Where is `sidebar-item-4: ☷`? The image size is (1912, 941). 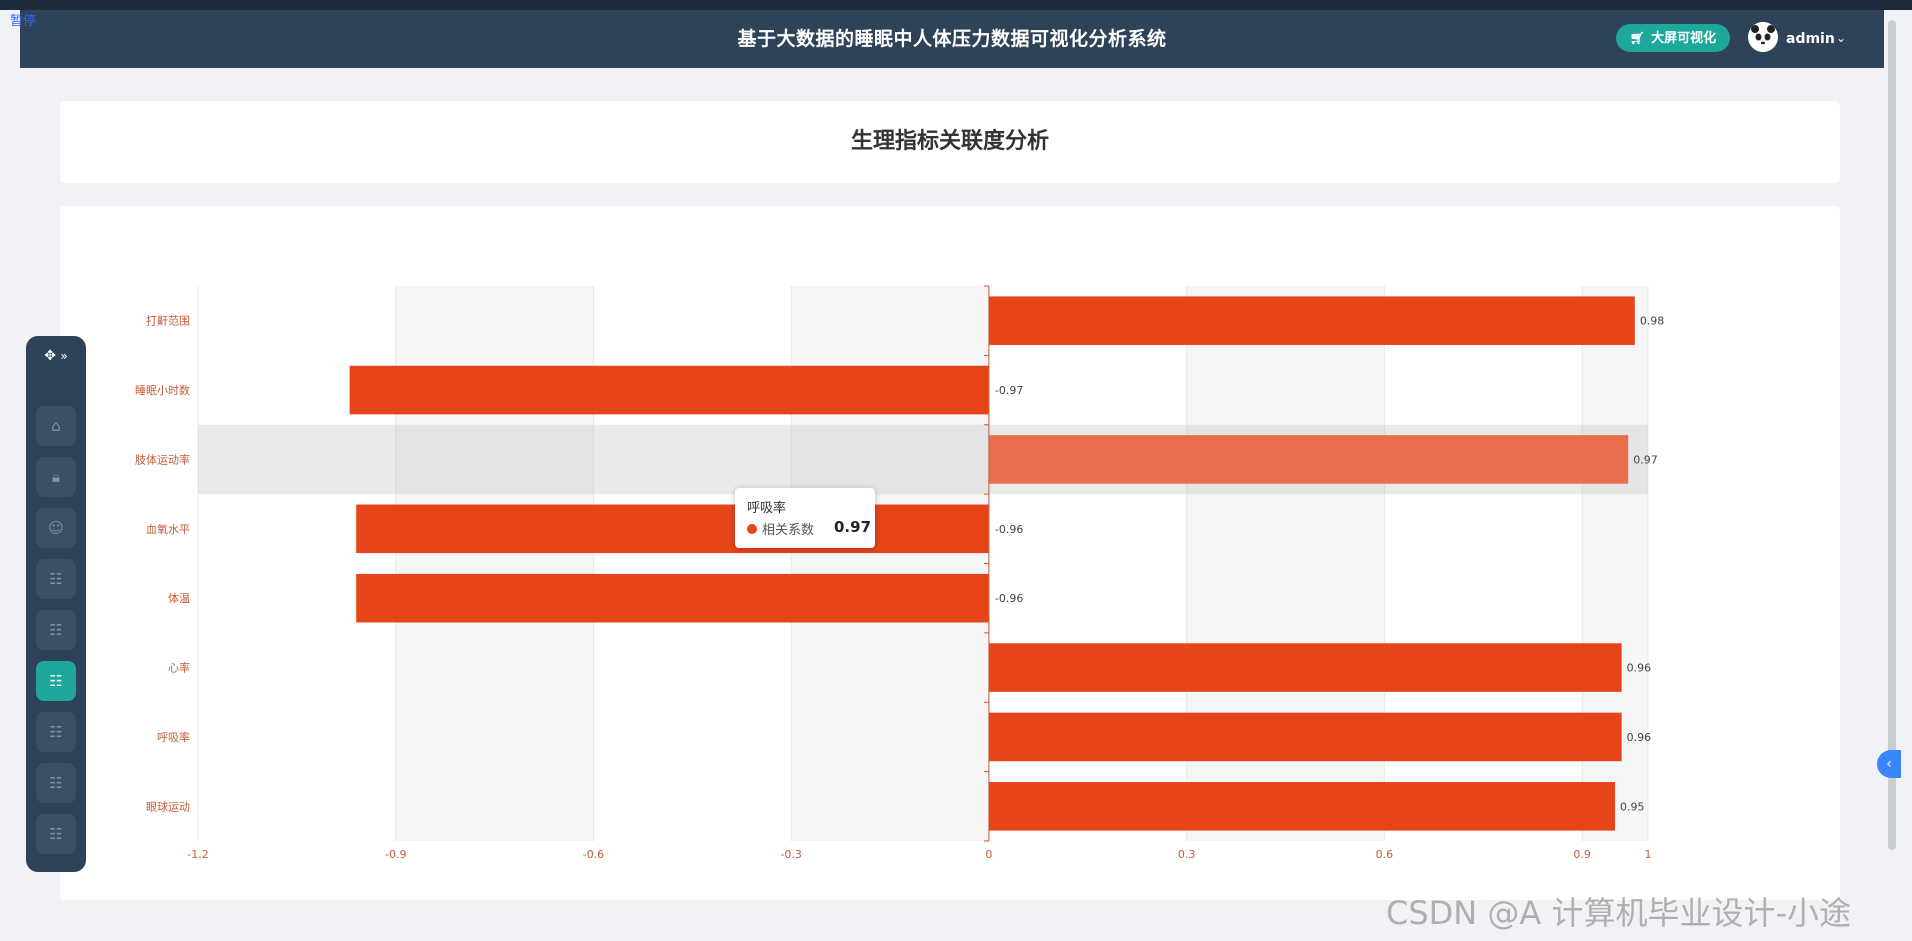 sidebar-item-4: ☷ is located at coordinates (56, 579).